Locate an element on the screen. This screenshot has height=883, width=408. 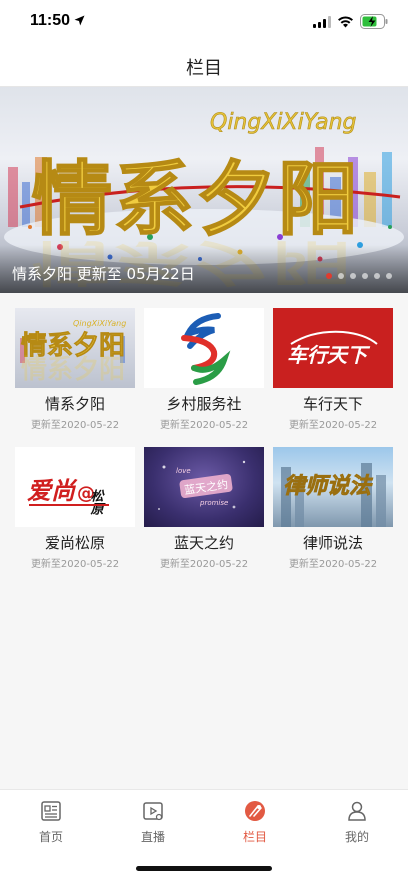
tab-label: 我的 is located at coordinates (356, 837).